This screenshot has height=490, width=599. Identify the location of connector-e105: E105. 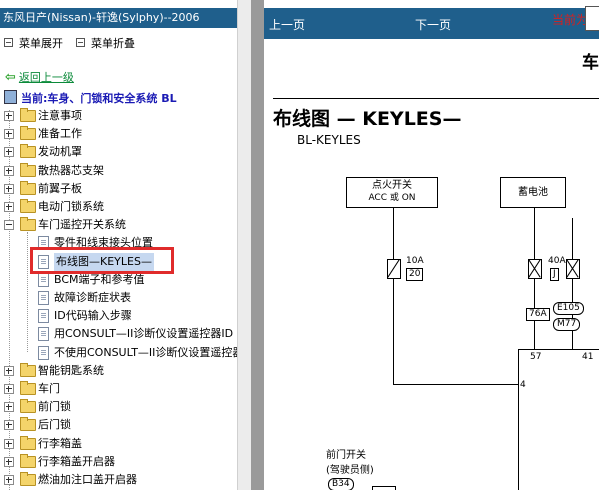
(568, 308).